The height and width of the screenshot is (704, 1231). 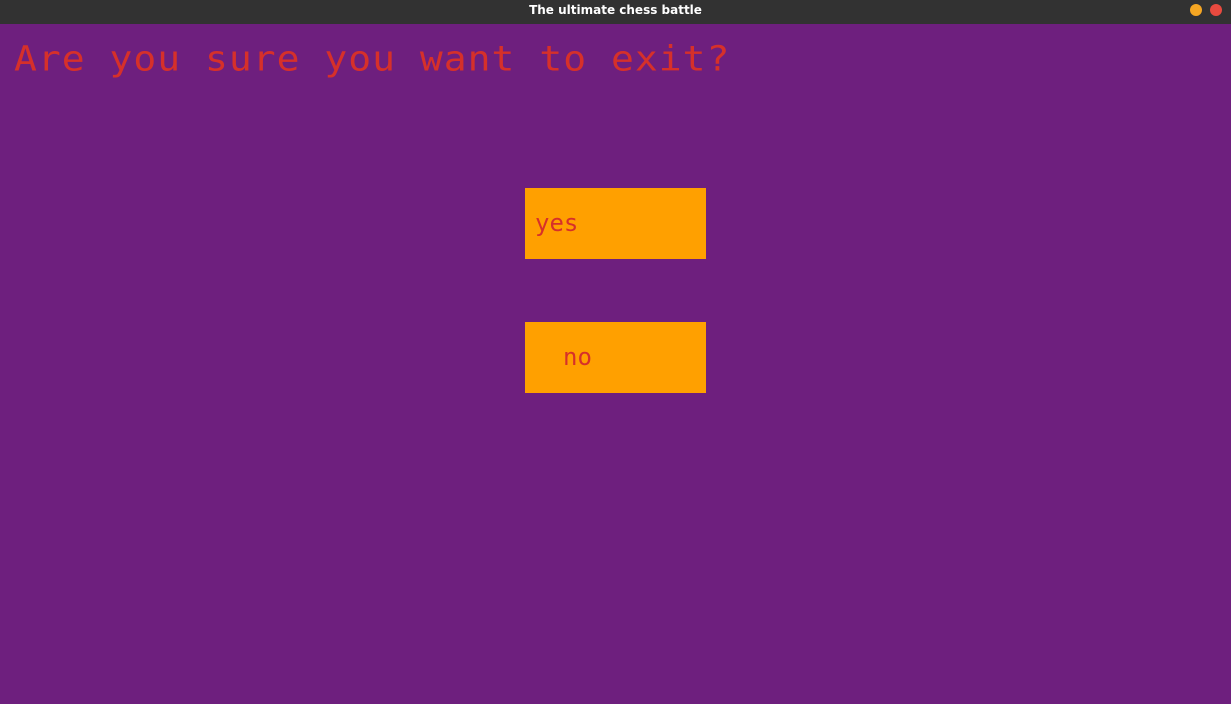 I want to click on yes-button: yes, so click(x=615, y=223).